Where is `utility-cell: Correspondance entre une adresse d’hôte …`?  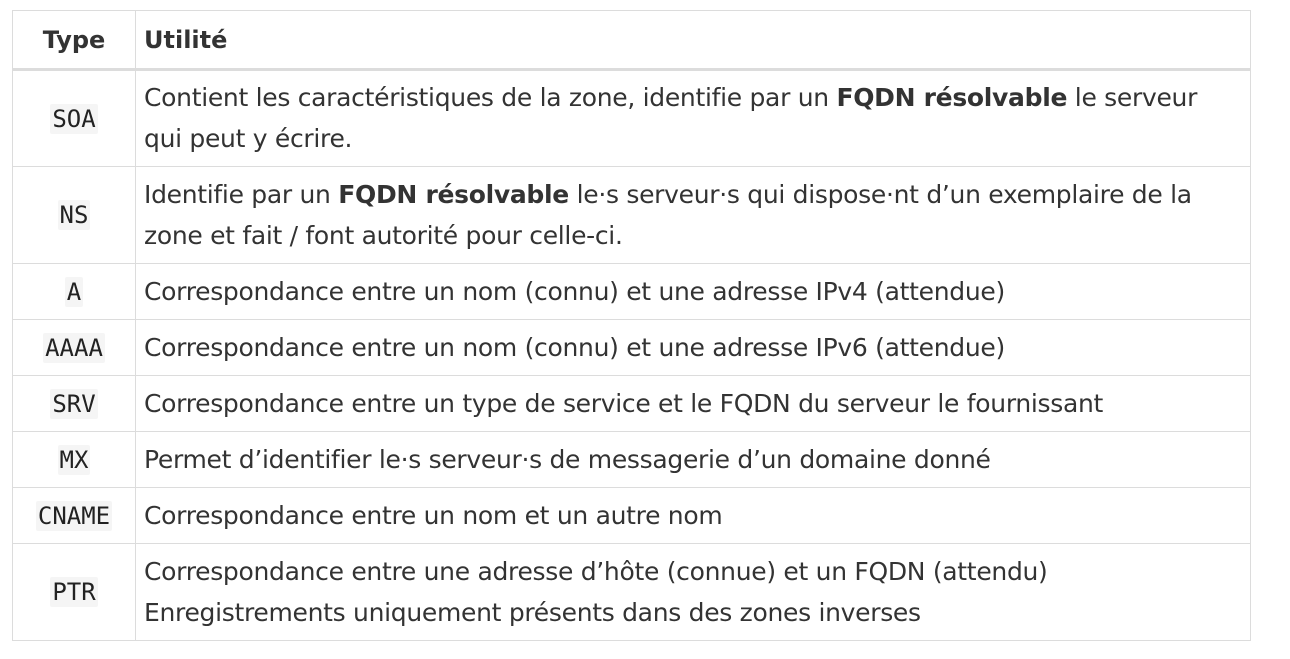
utility-cell: Correspondance entre une adresse d’hôte … is located at coordinates (693, 592).